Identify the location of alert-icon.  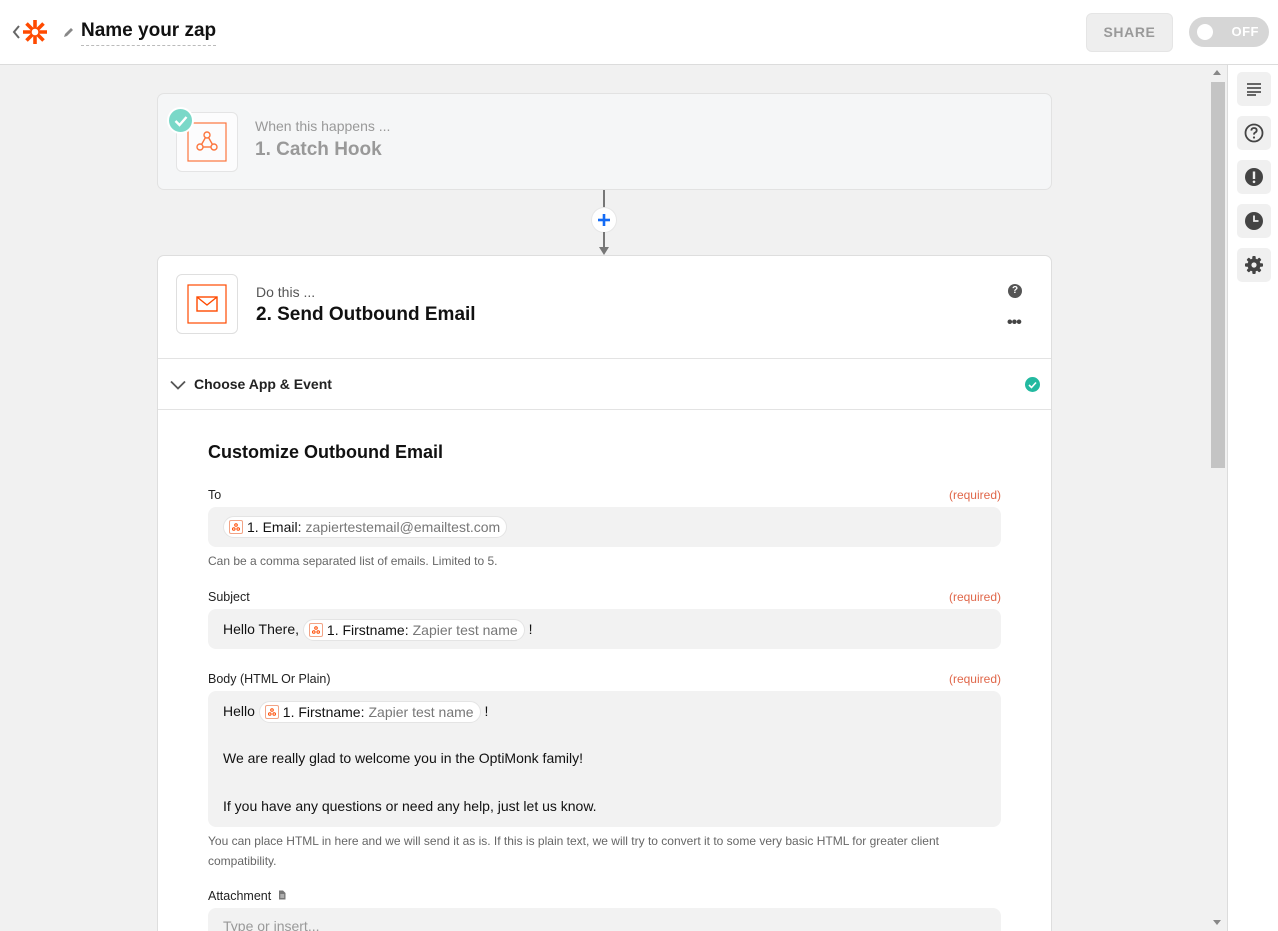
(1254, 177).